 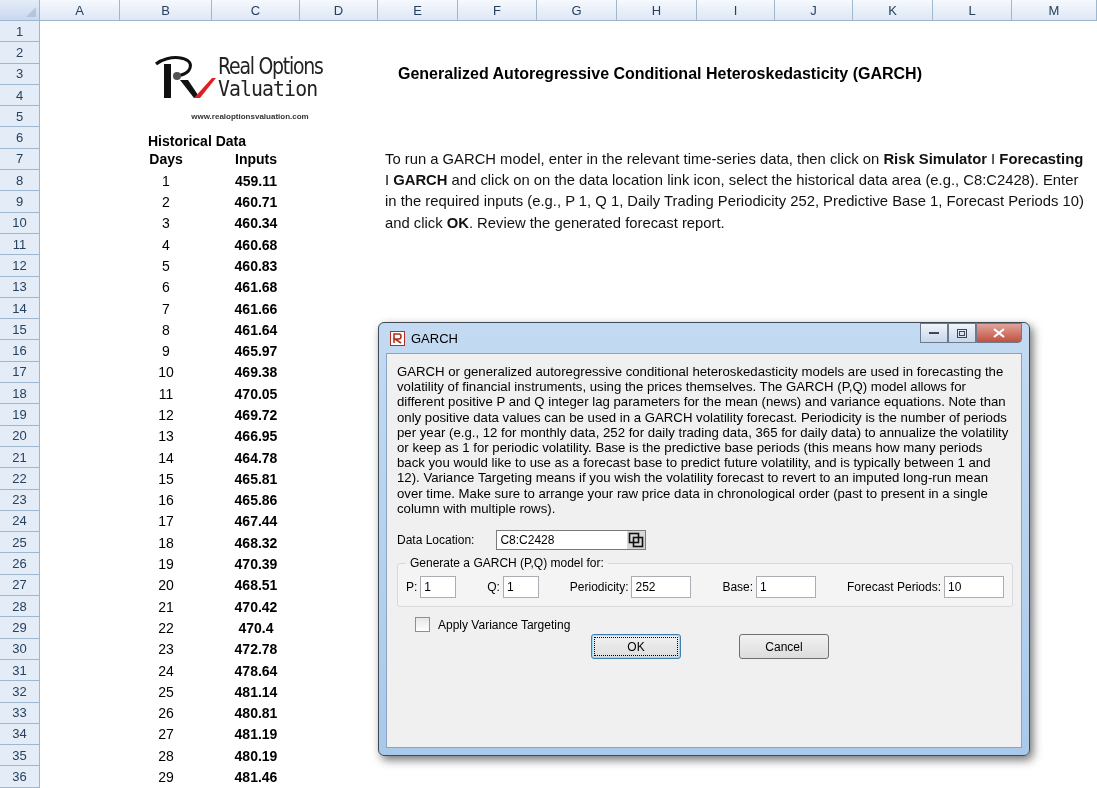 What do you see at coordinates (20, 117) in the screenshot?
I see `row-header: 5` at bounding box center [20, 117].